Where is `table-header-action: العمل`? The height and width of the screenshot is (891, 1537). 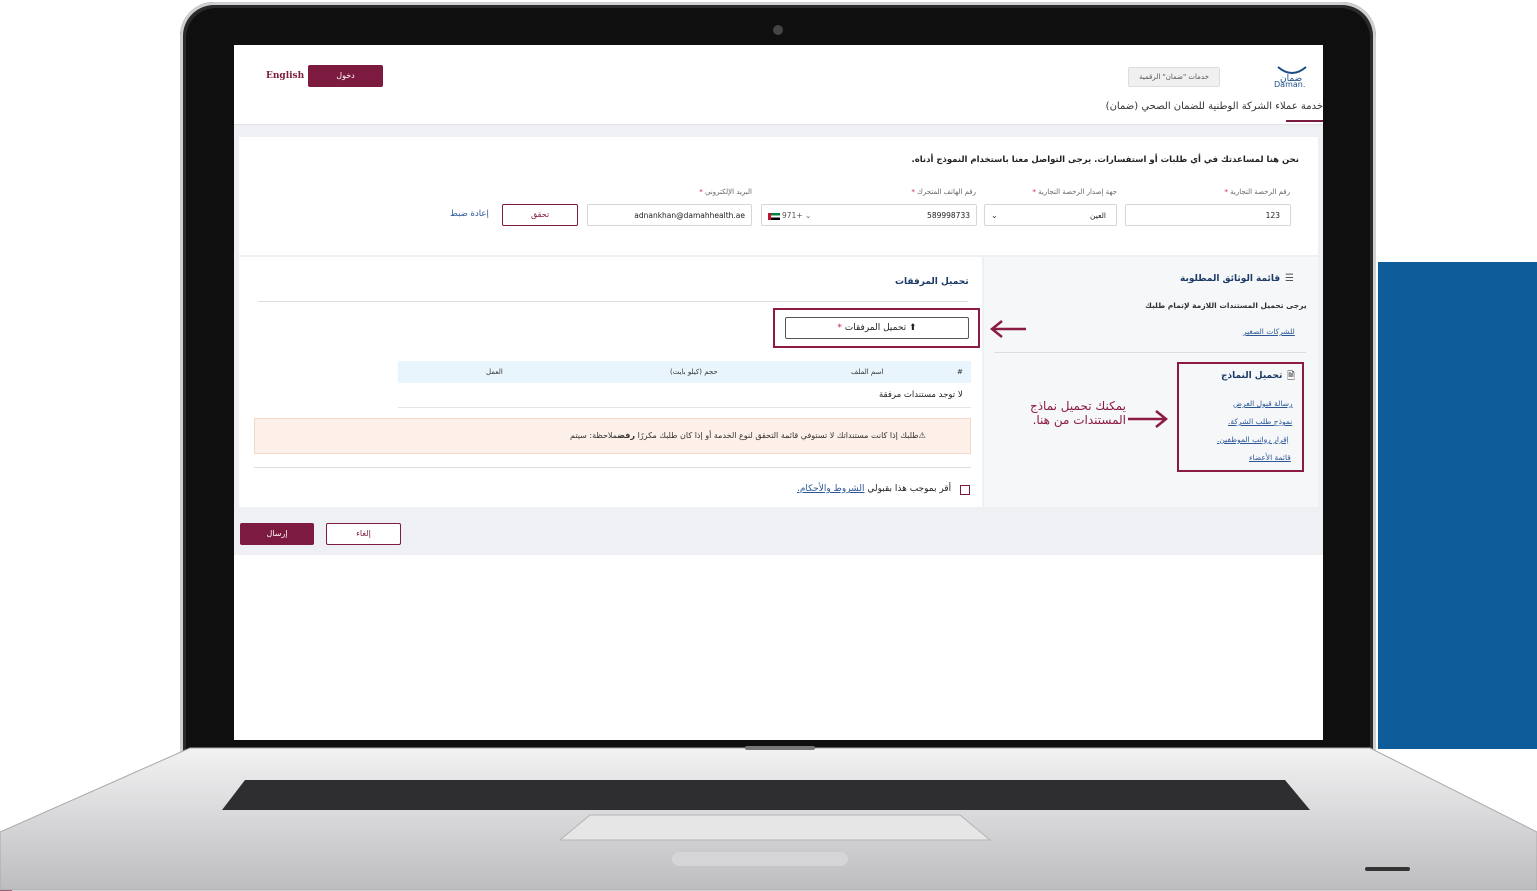
table-header-action: العمل is located at coordinates (494, 372).